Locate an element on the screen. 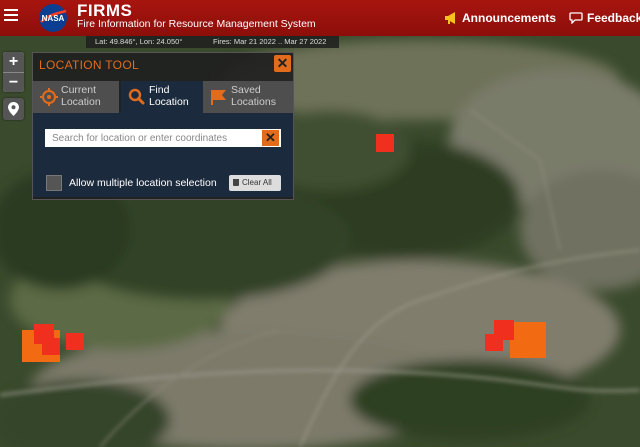  clear-all-button: Clear All is located at coordinates (255, 183).